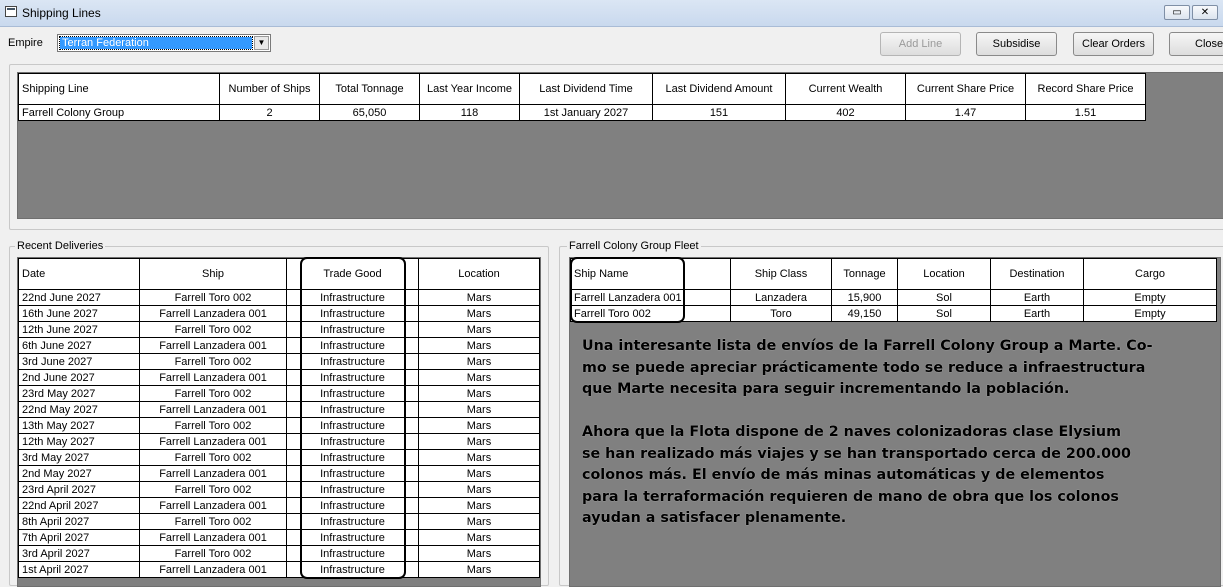  What do you see at coordinates (61, 13) in the screenshot?
I see `window-title: Shipping Lines` at bounding box center [61, 13].